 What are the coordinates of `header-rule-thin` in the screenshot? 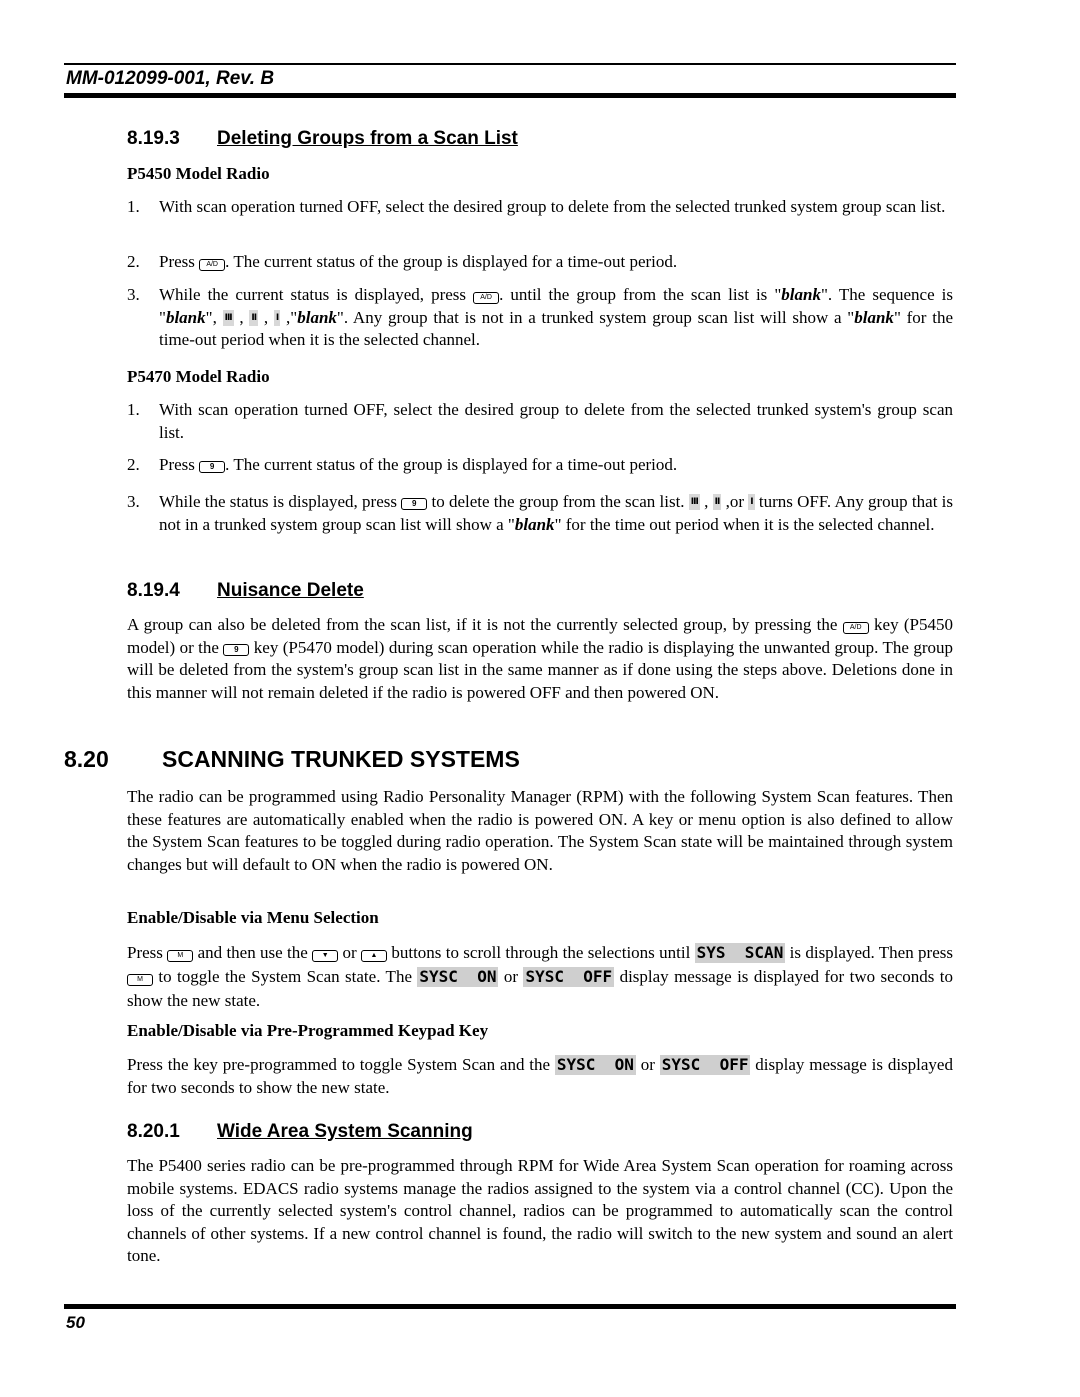 It's located at (510, 64).